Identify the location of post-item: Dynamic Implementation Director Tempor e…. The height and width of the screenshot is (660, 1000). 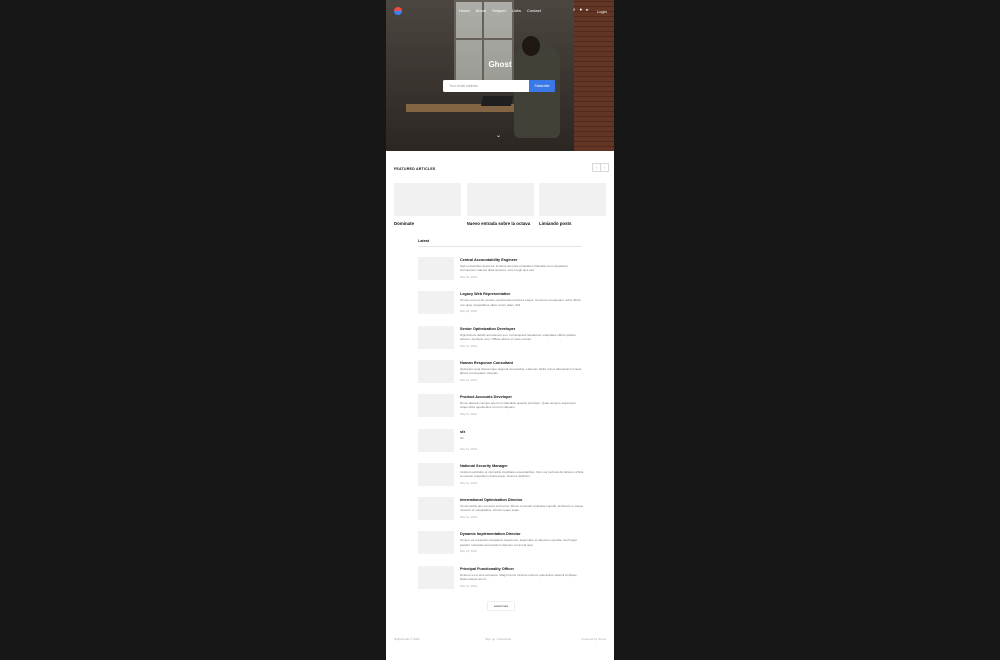
(502, 547).